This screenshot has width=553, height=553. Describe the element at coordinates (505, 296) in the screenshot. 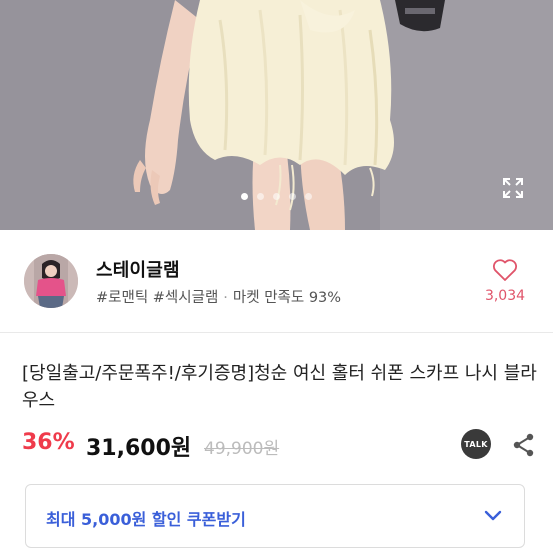

I see `like-count: 3,034` at that location.